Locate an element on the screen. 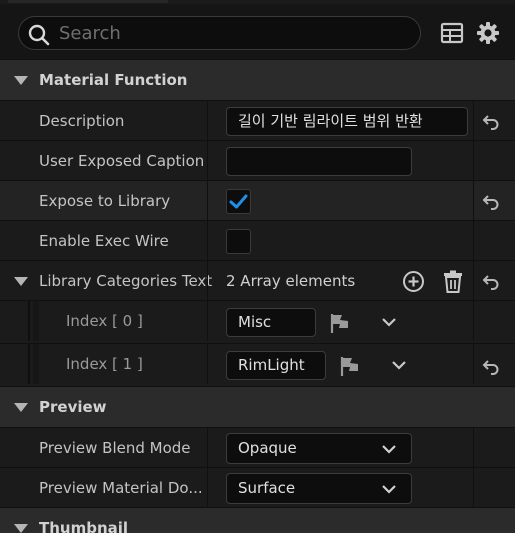  category-material-function: Material Function is located at coordinates (257, 79).